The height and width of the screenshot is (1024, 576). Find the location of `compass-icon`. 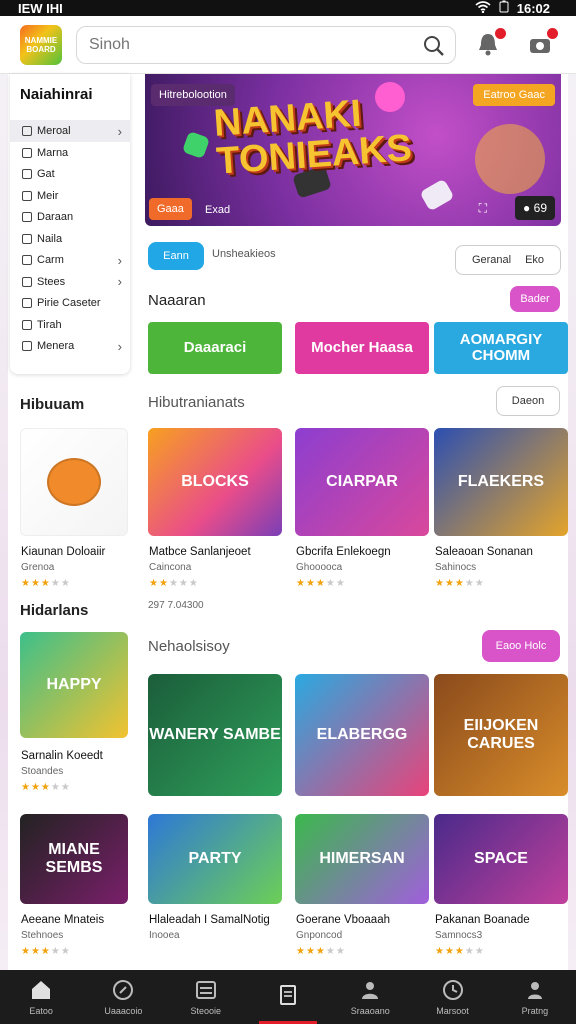

compass-icon is located at coordinates (123, 990).